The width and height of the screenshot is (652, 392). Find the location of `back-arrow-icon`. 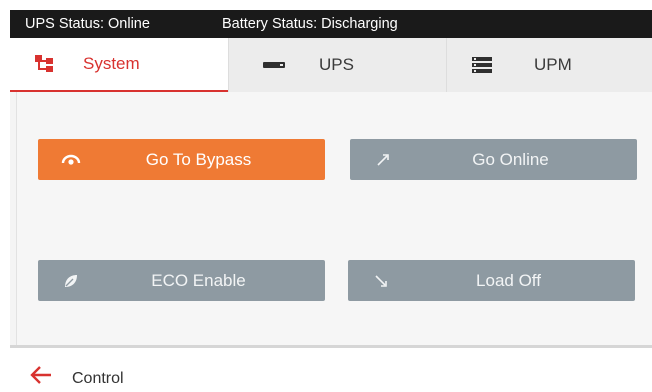

back-arrow-icon is located at coordinates (41, 375).